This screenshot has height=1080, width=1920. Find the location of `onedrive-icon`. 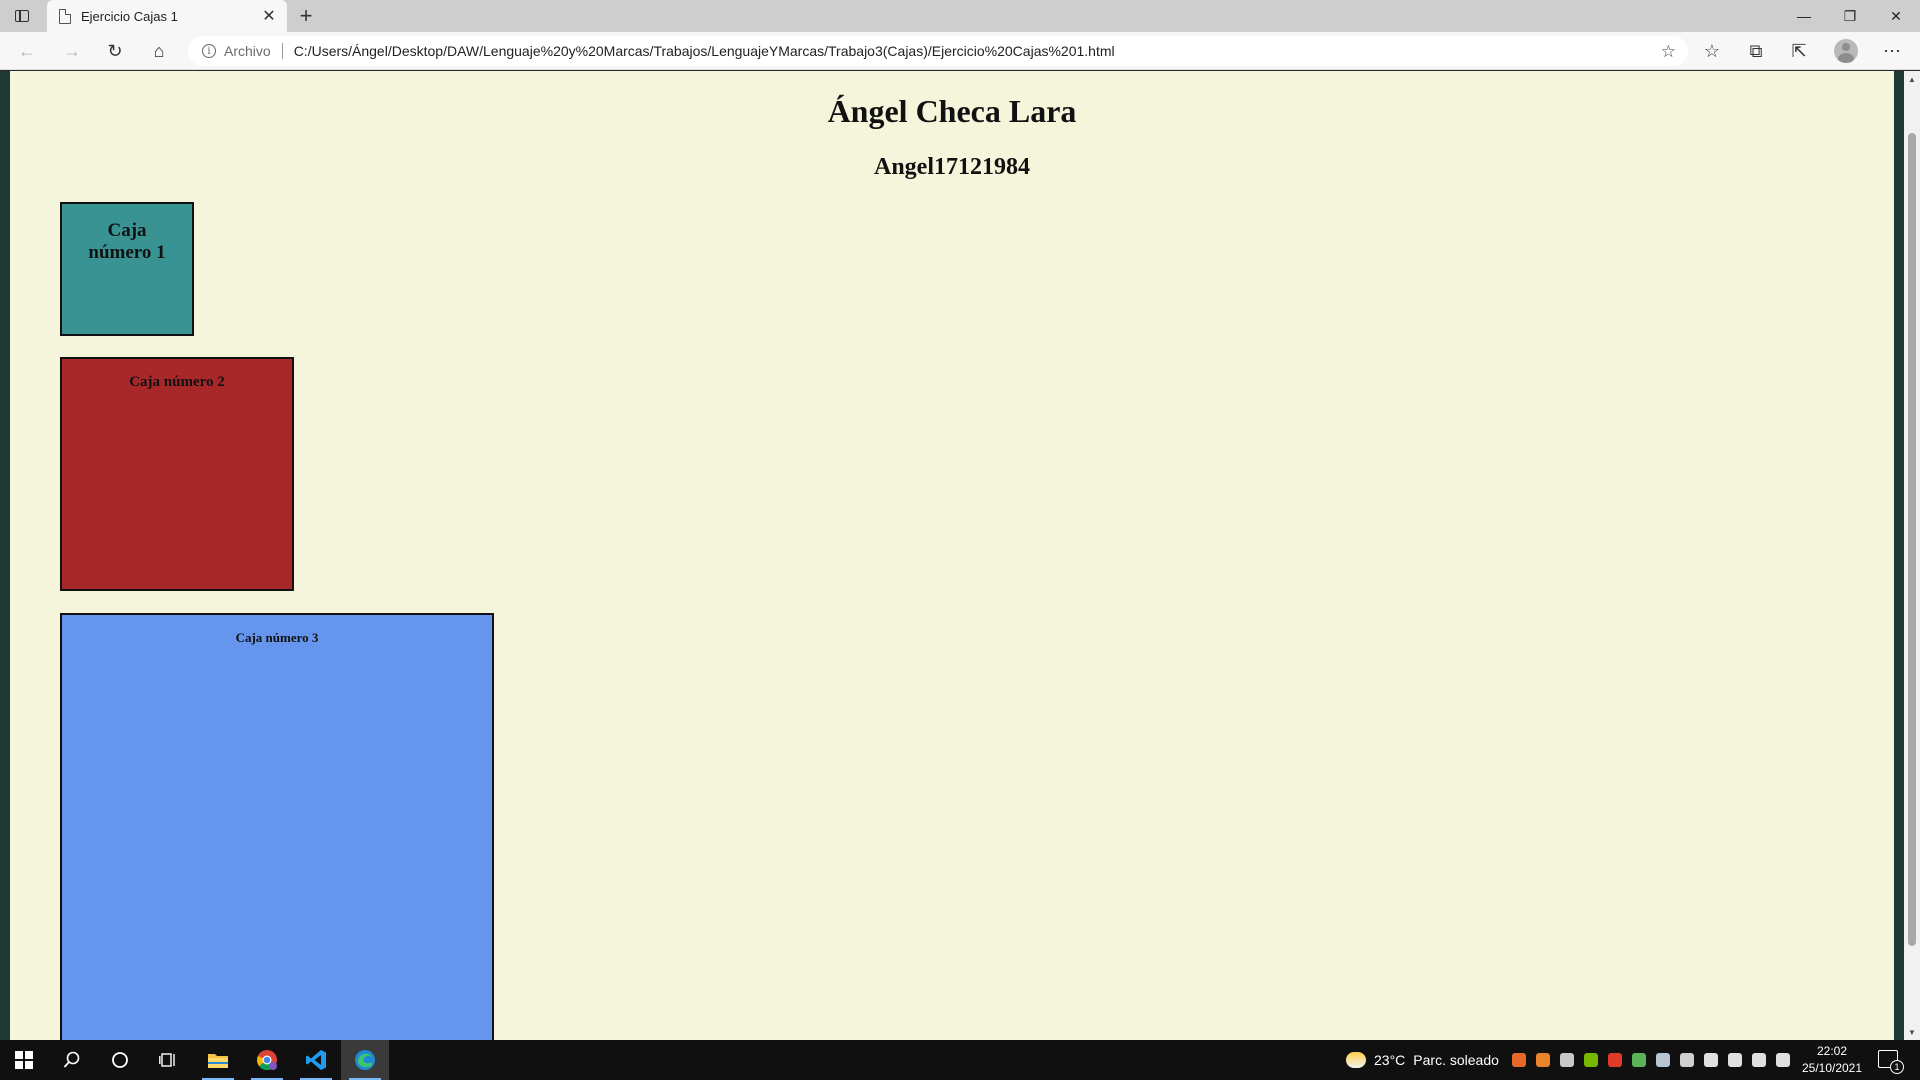

onedrive-icon is located at coordinates (1711, 1060).